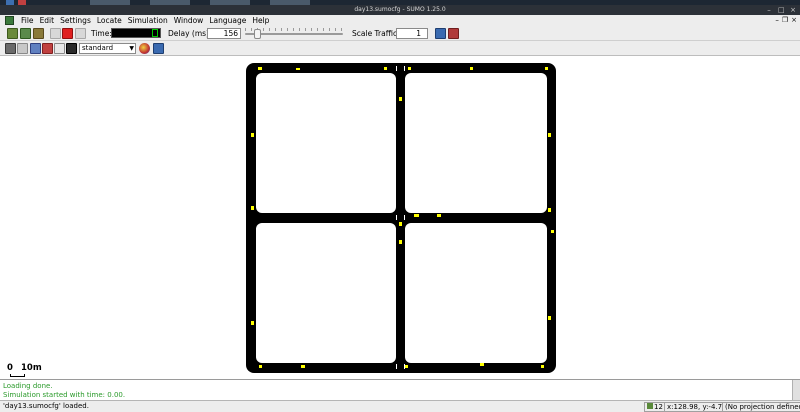  Describe the element at coordinates (10, 368) in the screenshot. I see `scale-zero-label: 0` at that location.